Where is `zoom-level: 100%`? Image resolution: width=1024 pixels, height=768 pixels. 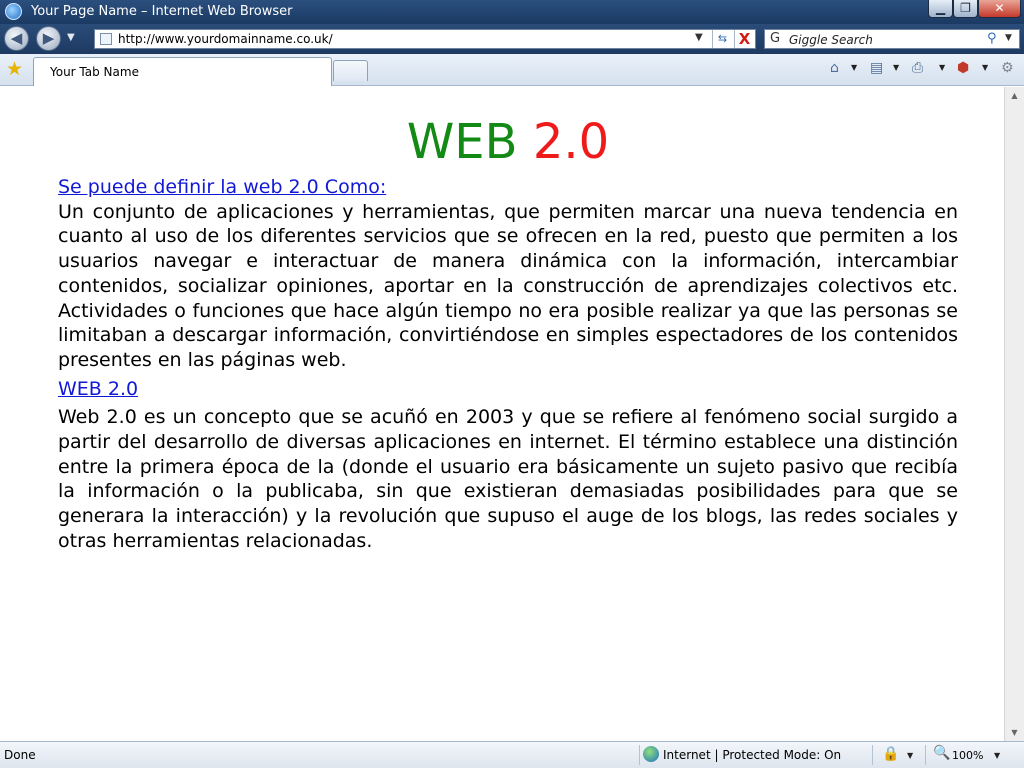
zoom-level: 100% is located at coordinates (967, 755).